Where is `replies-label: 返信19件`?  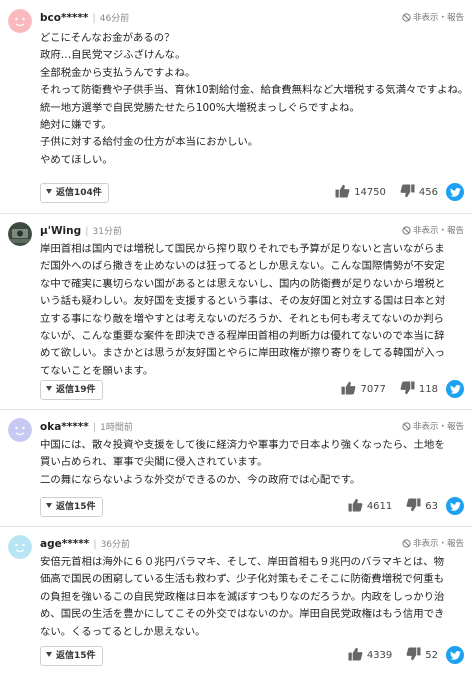 replies-label: 返信19件 is located at coordinates (76, 390).